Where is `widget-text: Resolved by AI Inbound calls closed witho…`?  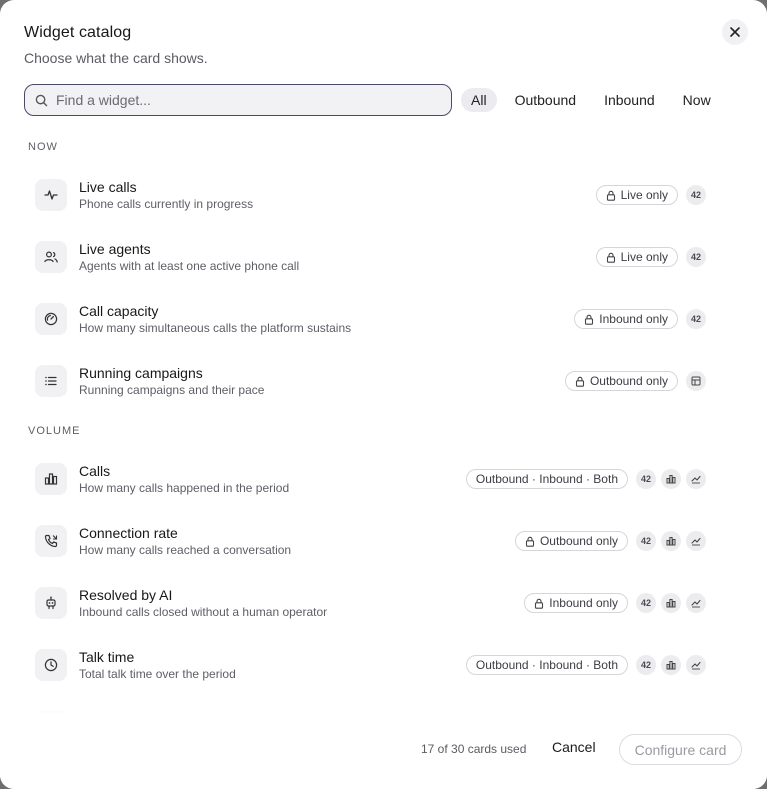 widget-text: Resolved by AI Inbound calls closed witho… is located at coordinates (203, 603).